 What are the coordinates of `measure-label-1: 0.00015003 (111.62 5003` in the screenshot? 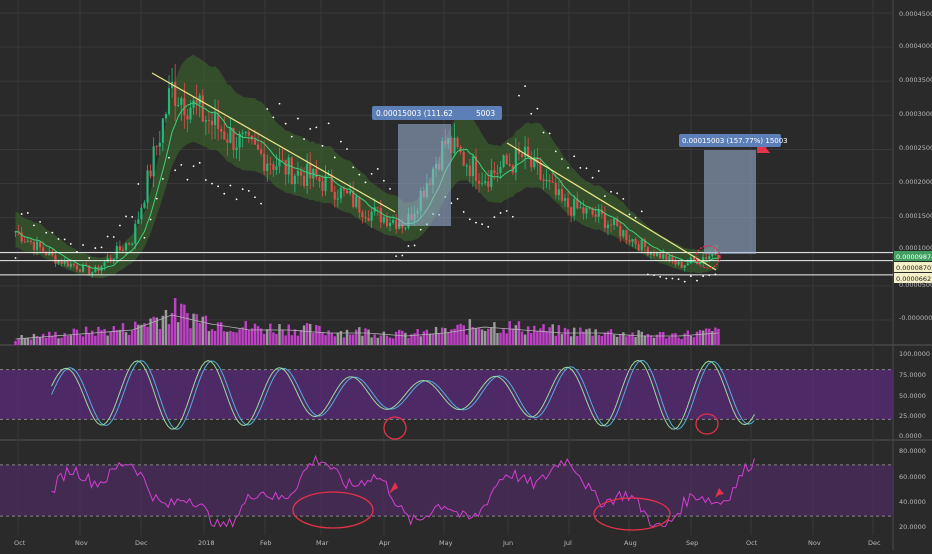 It's located at (437, 113).